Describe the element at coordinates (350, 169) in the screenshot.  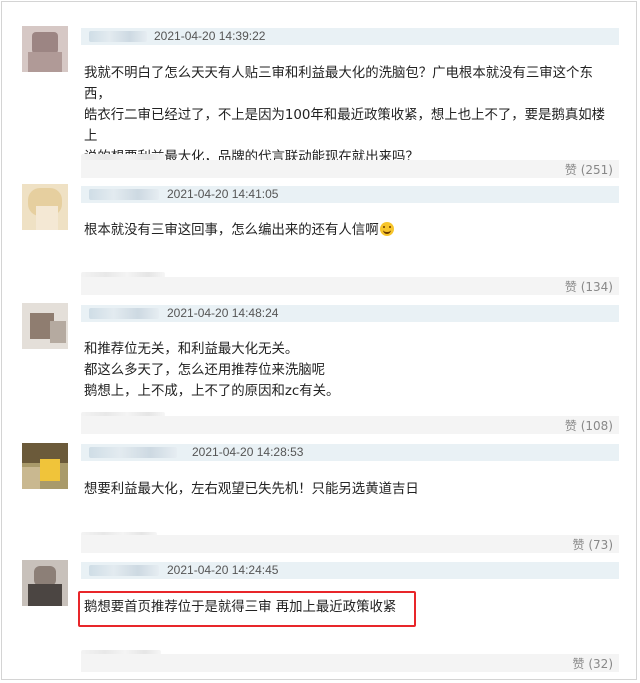
I see `like-row: 赞 (251)` at that location.